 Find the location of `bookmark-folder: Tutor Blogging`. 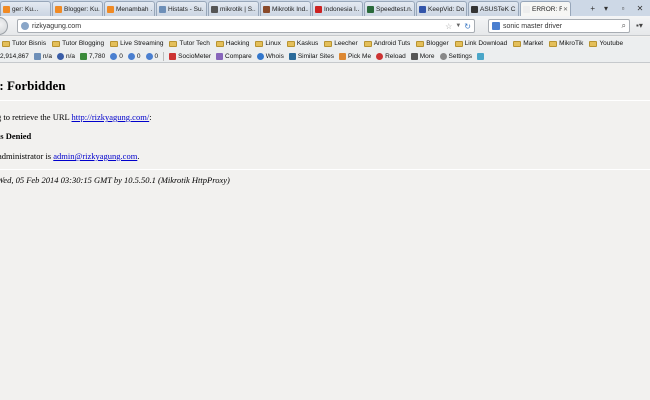

bookmark-folder: Tutor Blogging is located at coordinates (78, 43).